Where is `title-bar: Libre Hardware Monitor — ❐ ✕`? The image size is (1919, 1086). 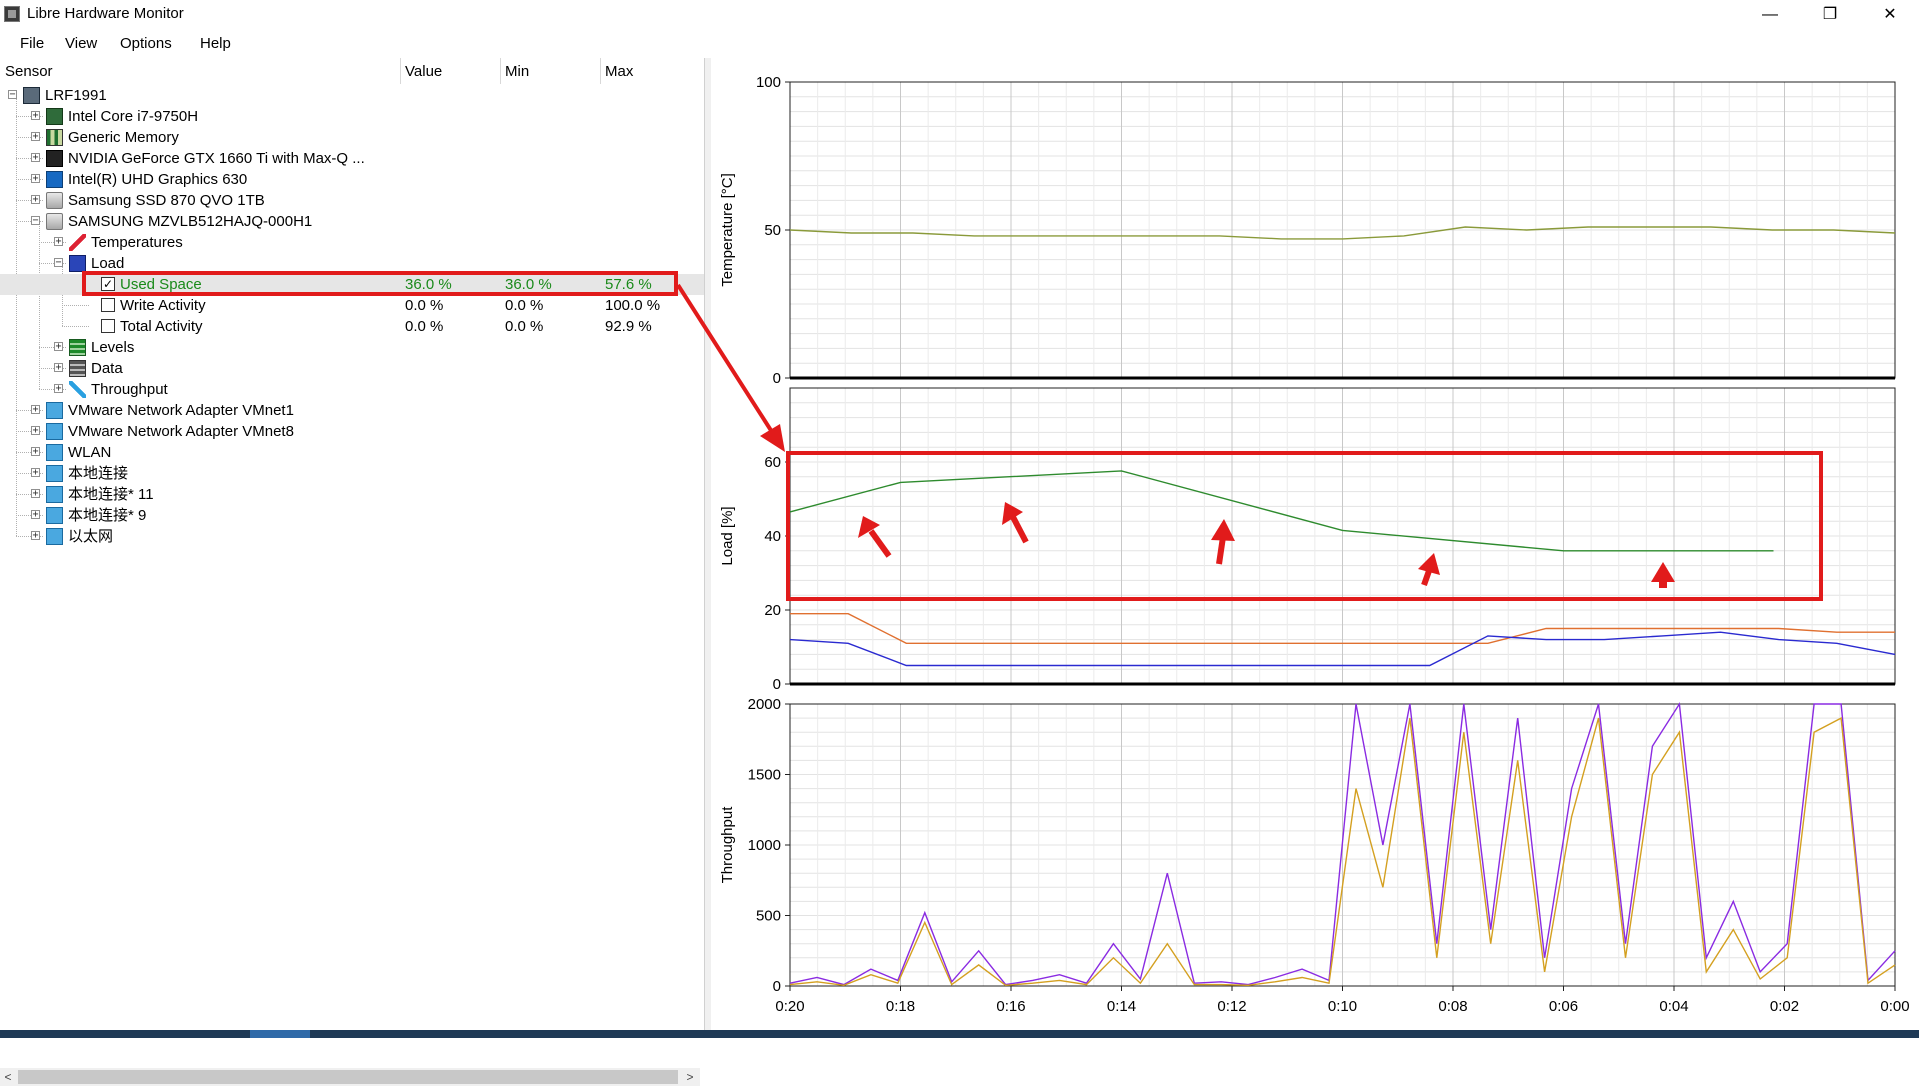
title-bar: Libre Hardware Monitor — ❐ ✕ is located at coordinates (959, 14).